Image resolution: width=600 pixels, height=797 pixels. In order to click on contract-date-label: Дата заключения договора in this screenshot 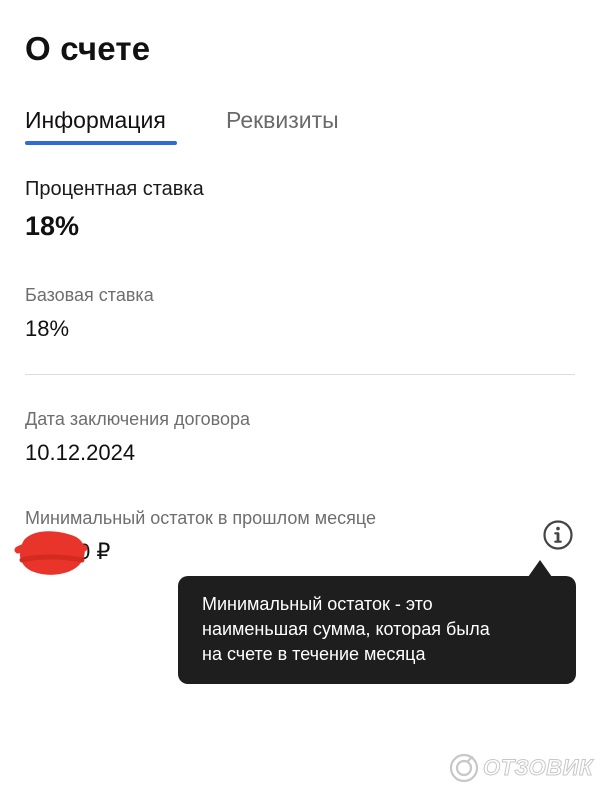, I will do `click(138, 419)`.